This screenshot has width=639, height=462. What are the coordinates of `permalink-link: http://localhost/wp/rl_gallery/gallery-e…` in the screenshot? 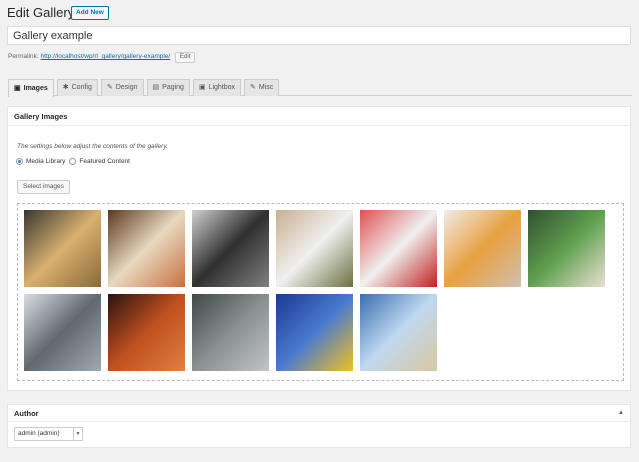 It's located at (106, 56).